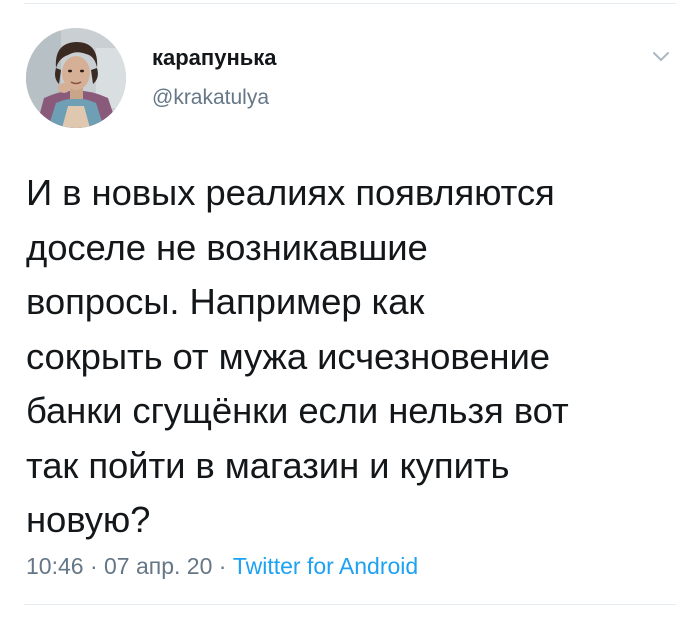 Image resolution: width=700 pixels, height=621 pixels. Describe the element at coordinates (350, 604) in the screenshot. I see `bottom-divider` at that location.